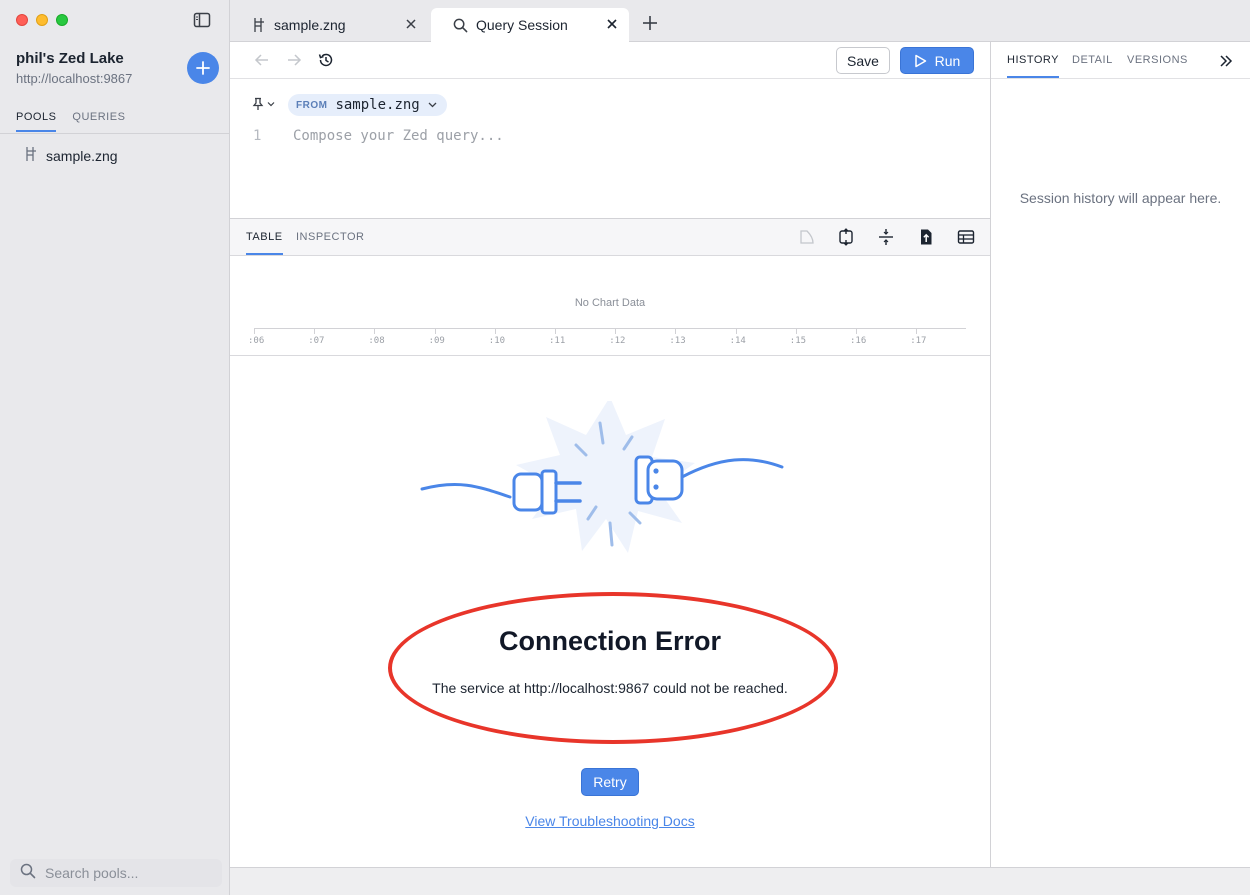  Describe the element at coordinates (918, 341) in the screenshot. I see `chart-tick-label: :17` at that location.